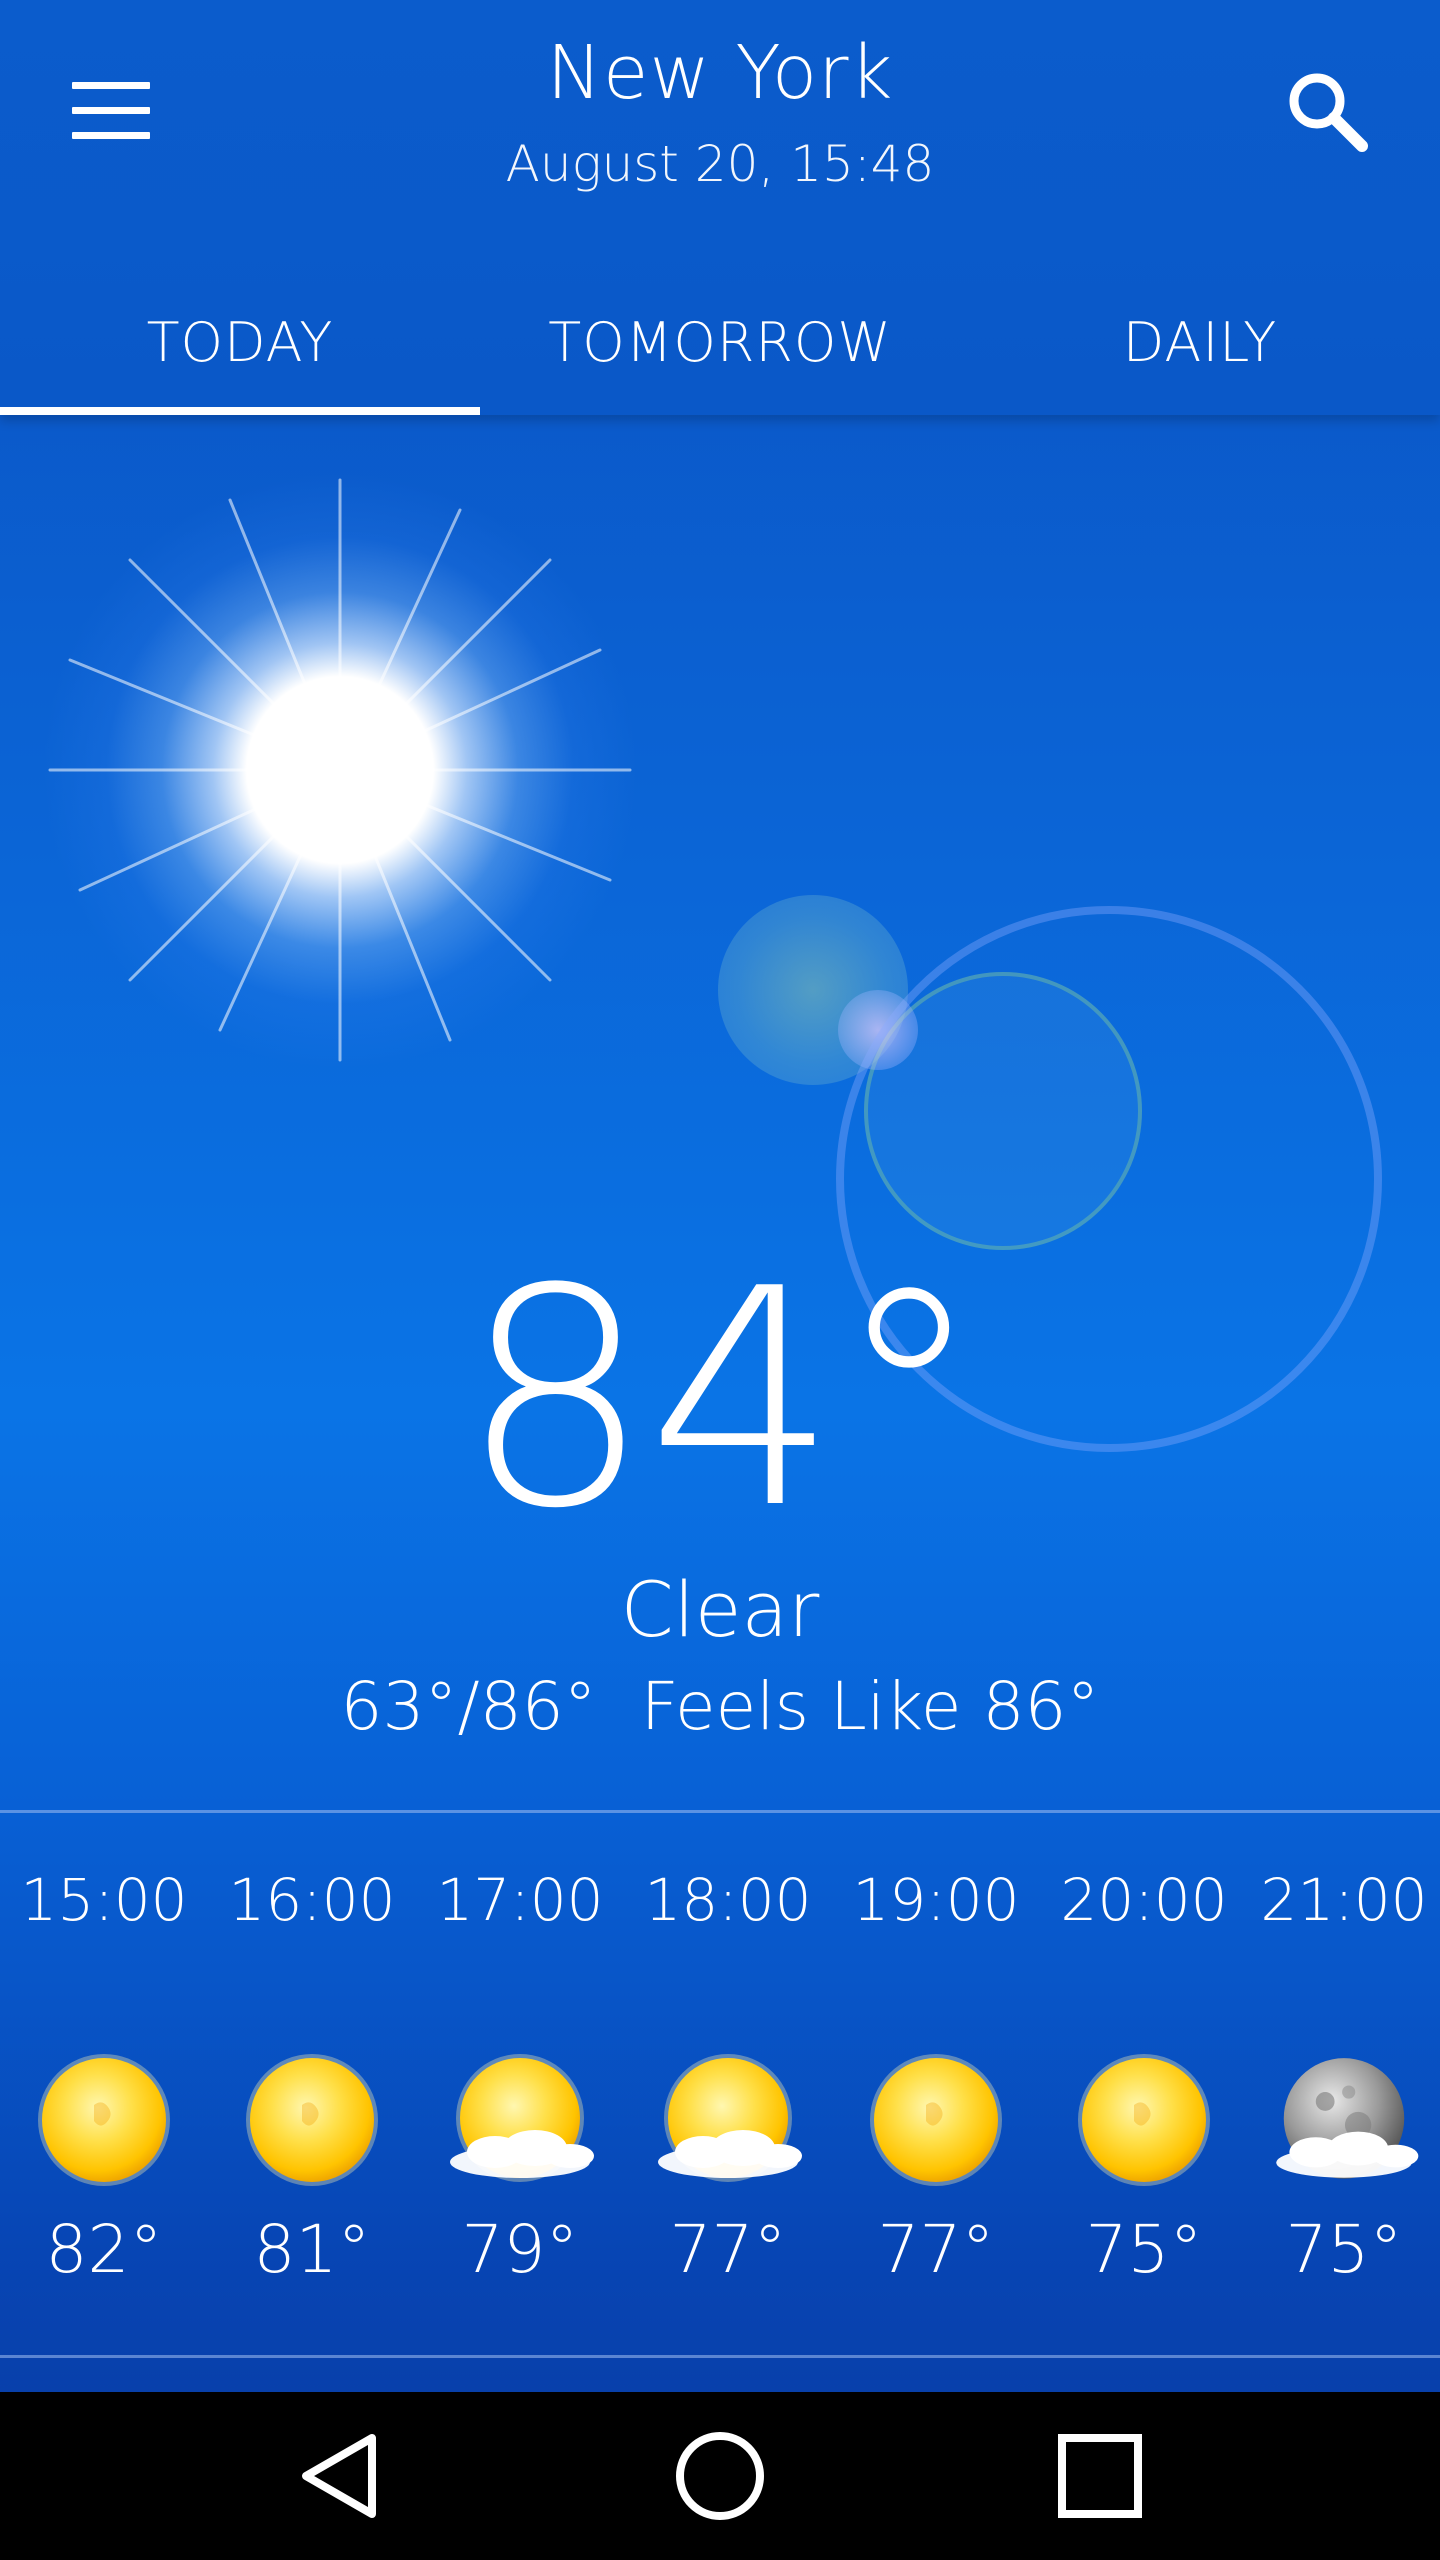  What do you see at coordinates (1344, 1900) in the screenshot?
I see `hour-time: 21:00` at bounding box center [1344, 1900].